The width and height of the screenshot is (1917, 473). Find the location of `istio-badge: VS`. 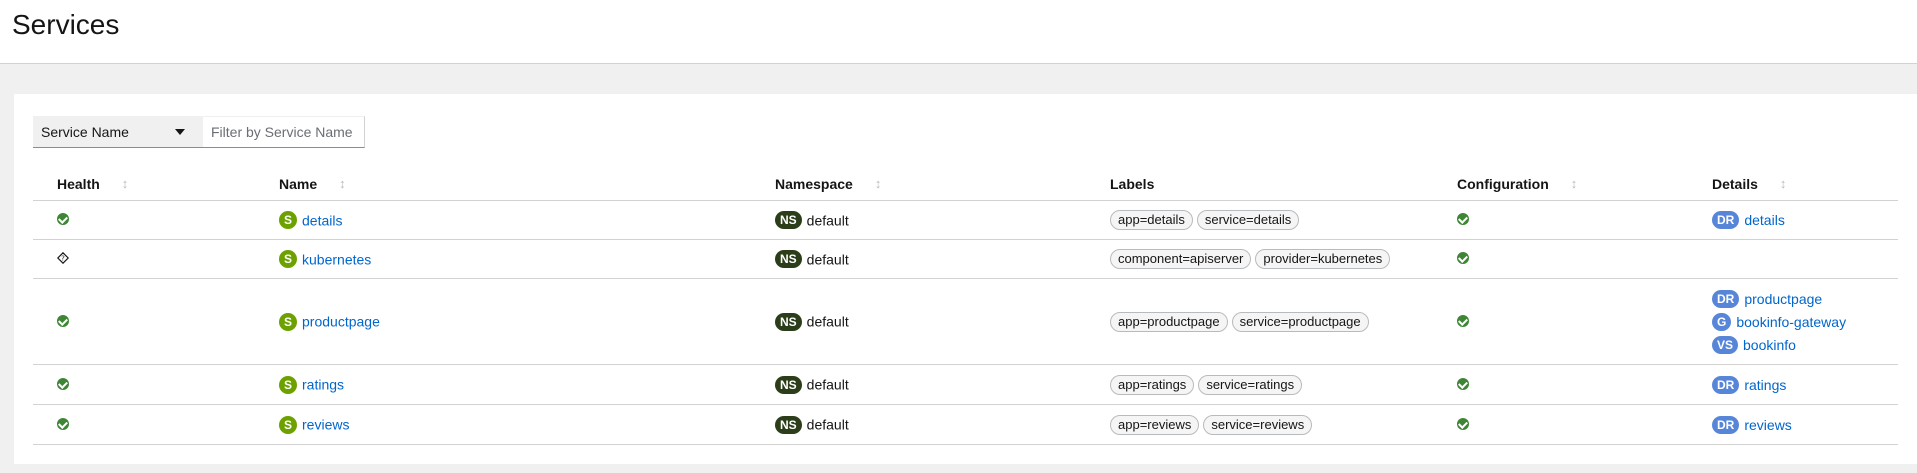

istio-badge: VS is located at coordinates (1725, 344).